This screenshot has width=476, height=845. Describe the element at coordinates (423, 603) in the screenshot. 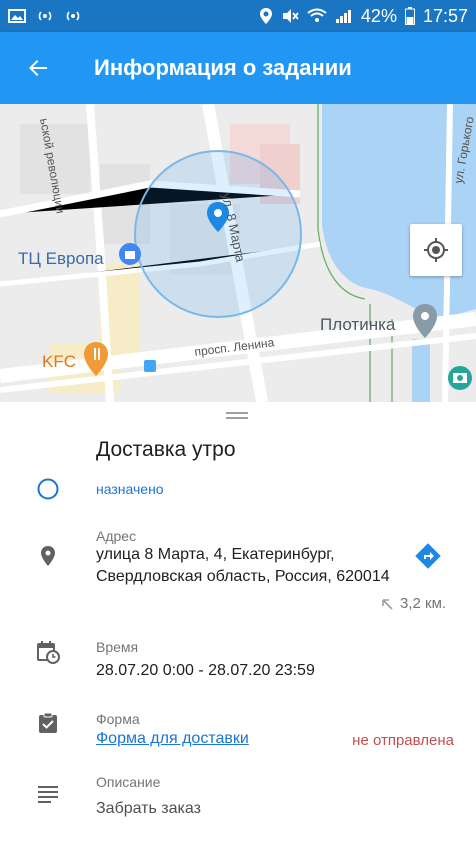

I see `distance-value: 3,2 км.` at that location.